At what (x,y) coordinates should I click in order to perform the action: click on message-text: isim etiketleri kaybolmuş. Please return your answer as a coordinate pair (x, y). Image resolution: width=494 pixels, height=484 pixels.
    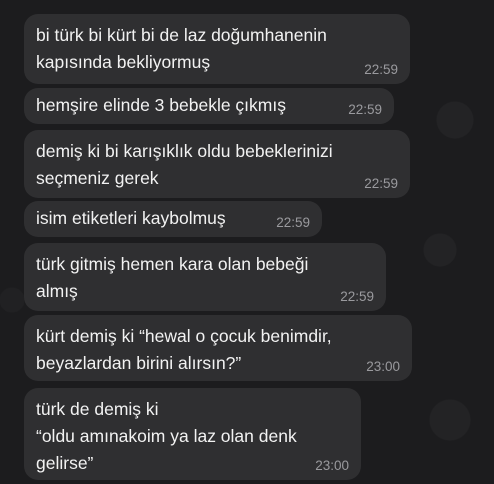
    Looking at the image, I should click on (131, 218).